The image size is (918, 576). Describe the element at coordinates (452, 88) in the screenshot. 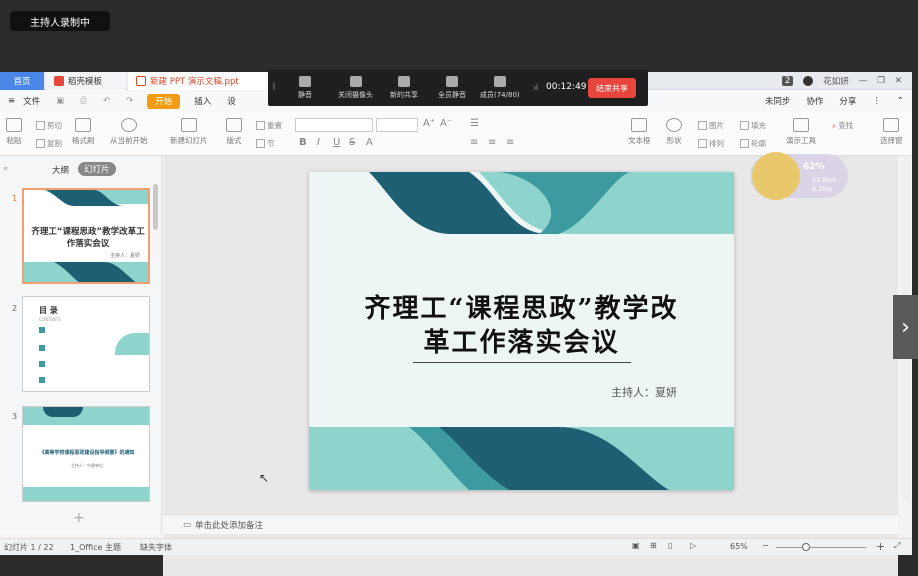

I see `mute-all-button: 全员静音` at that location.